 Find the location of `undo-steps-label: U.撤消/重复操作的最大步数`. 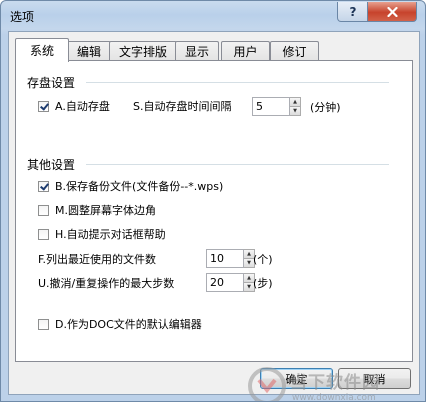

undo-steps-label: U.撤消/重复操作的最大步数 is located at coordinates (106, 283).